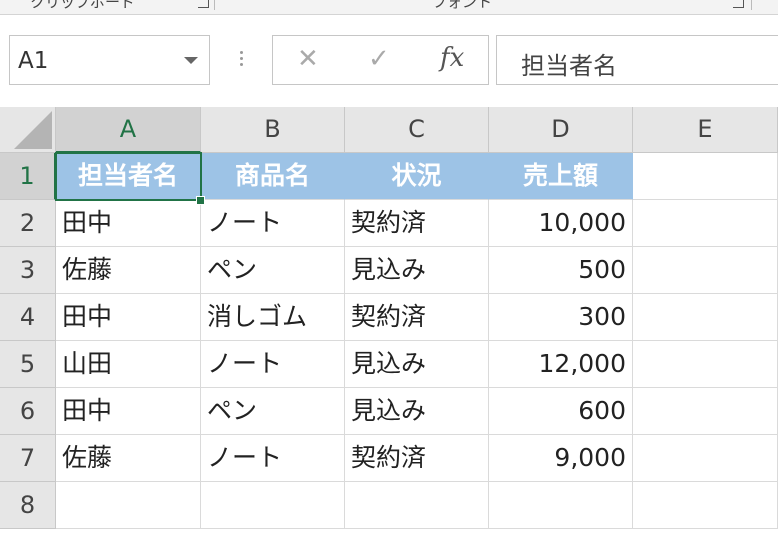 The width and height of the screenshot is (778, 537). I want to click on row-header-3: 3, so click(28, 270).